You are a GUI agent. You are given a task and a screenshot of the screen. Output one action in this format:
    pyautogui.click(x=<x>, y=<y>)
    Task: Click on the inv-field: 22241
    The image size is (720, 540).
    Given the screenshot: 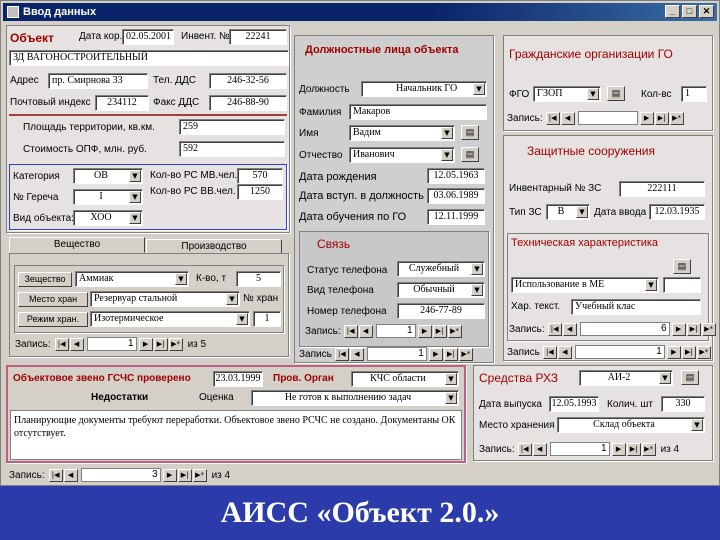 What is the action you would take?
    pyautogui.click(x=258, y=37)
    